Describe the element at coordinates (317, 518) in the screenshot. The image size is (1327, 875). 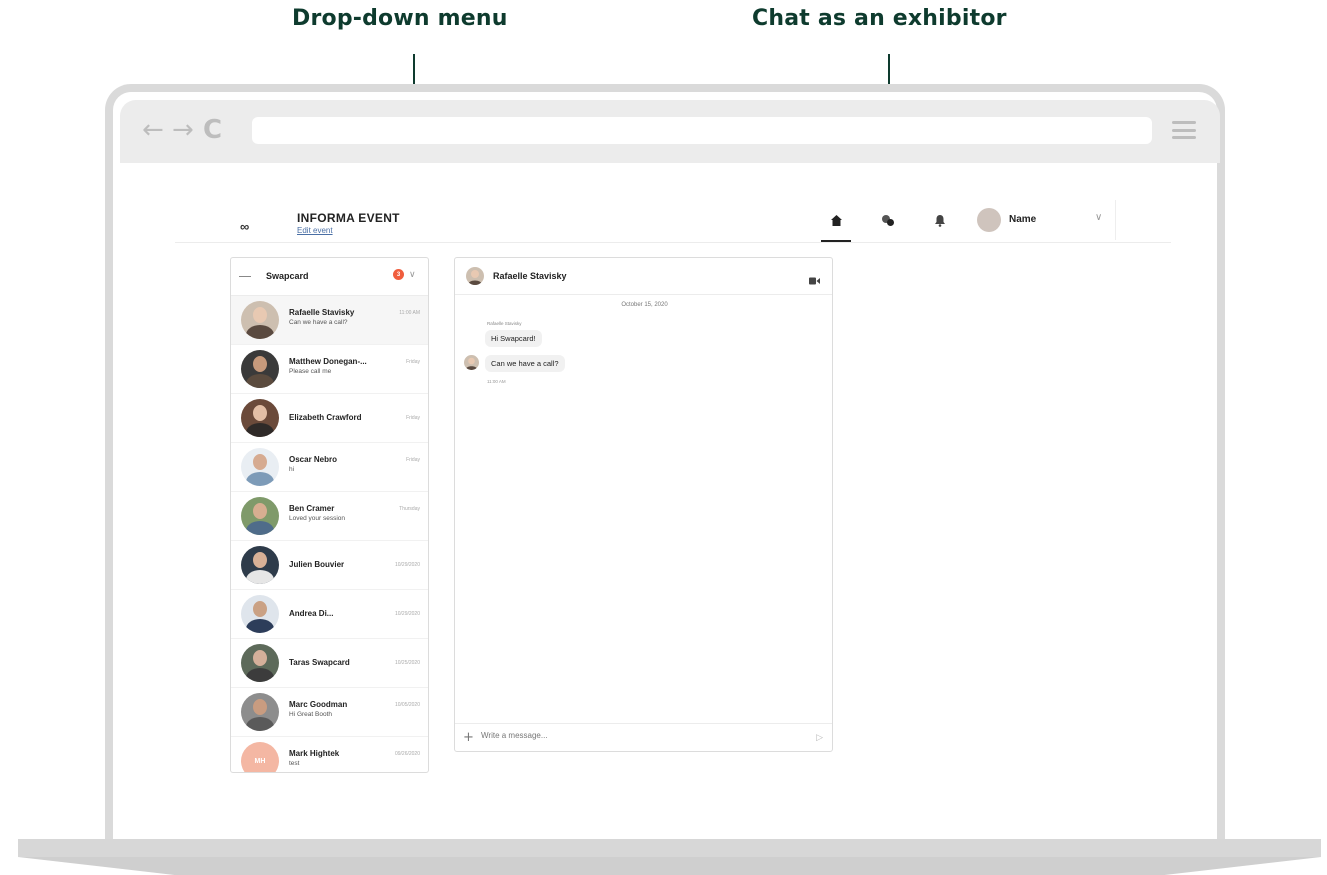
I see `message-preview: Loved your session` at that location.